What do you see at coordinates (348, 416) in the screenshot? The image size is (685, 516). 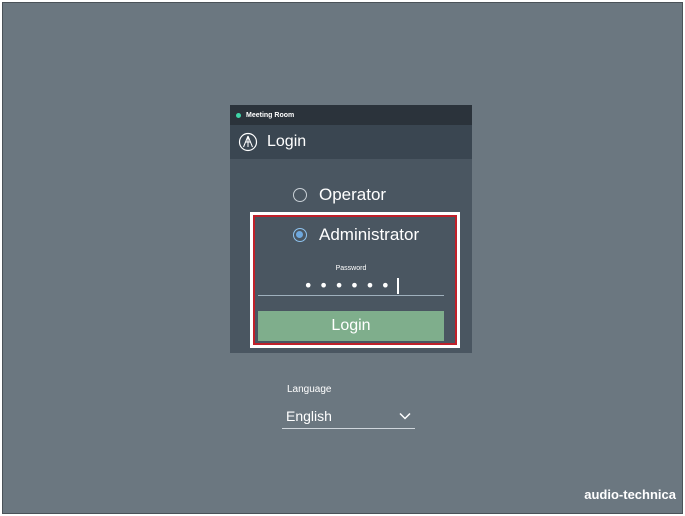 I see `language-select: English` at bounding box center [348, 416].